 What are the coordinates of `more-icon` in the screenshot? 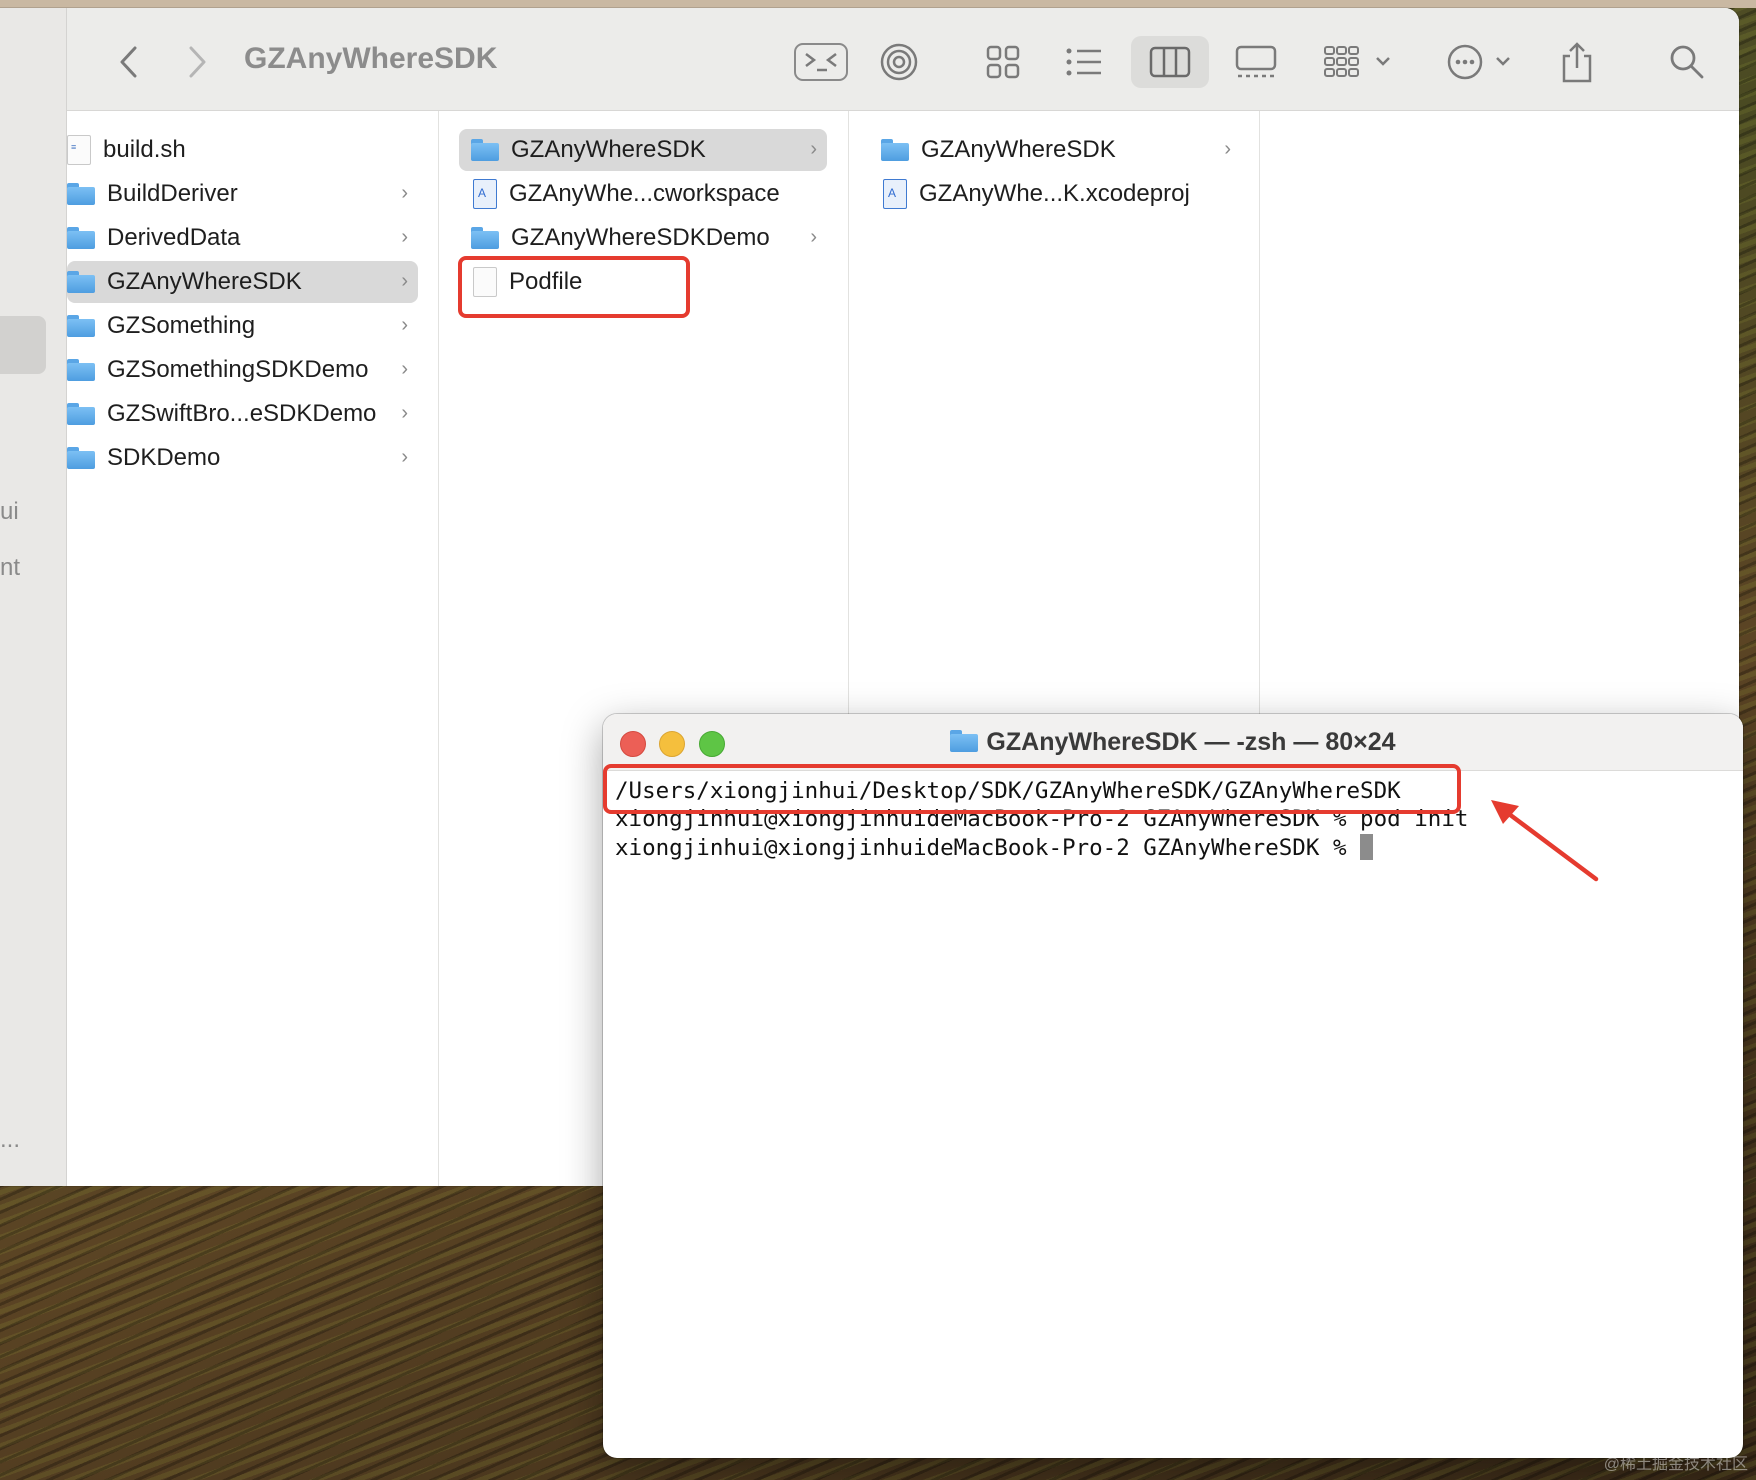 It's located at (1478, 62).